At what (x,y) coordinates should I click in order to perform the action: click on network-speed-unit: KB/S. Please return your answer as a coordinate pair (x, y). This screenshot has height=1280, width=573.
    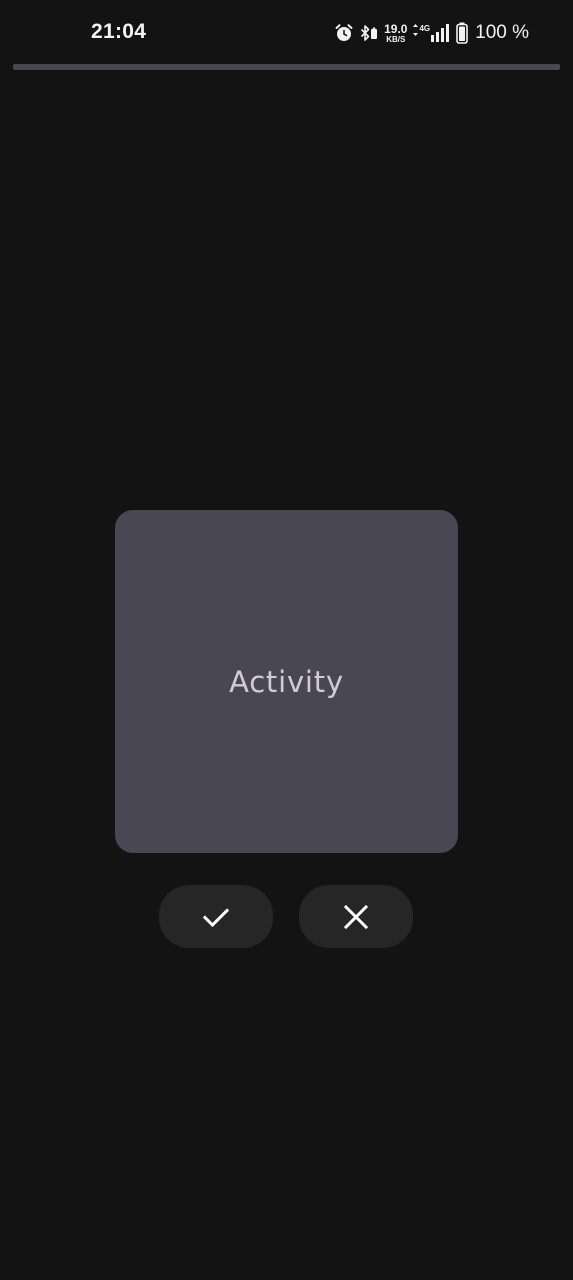
    Looking at the image, I should click on (396, 39).